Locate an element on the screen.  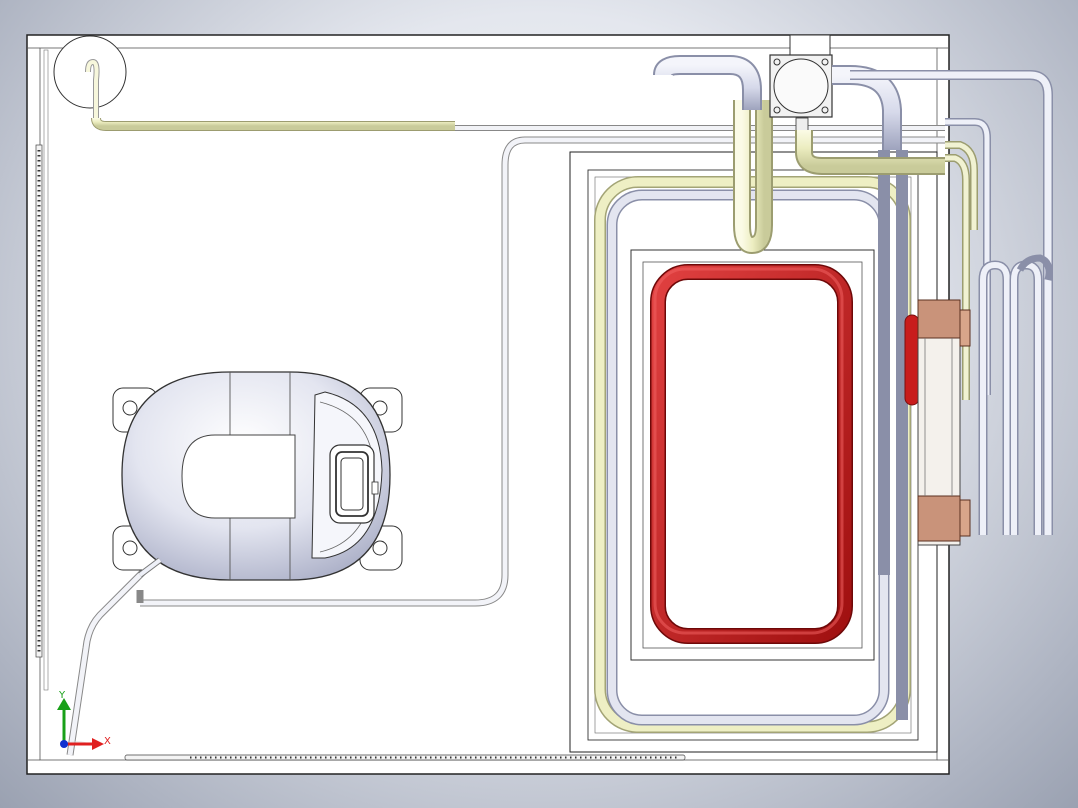
origin-dot is located at coordinates (64, 744).